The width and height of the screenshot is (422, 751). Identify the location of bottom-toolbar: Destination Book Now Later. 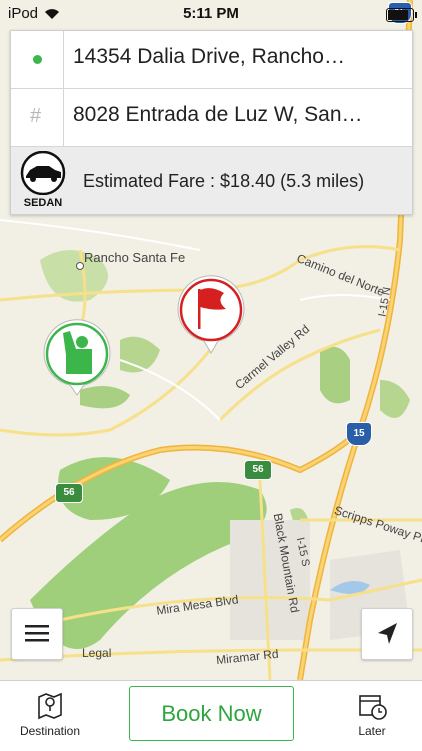
(211, 715).